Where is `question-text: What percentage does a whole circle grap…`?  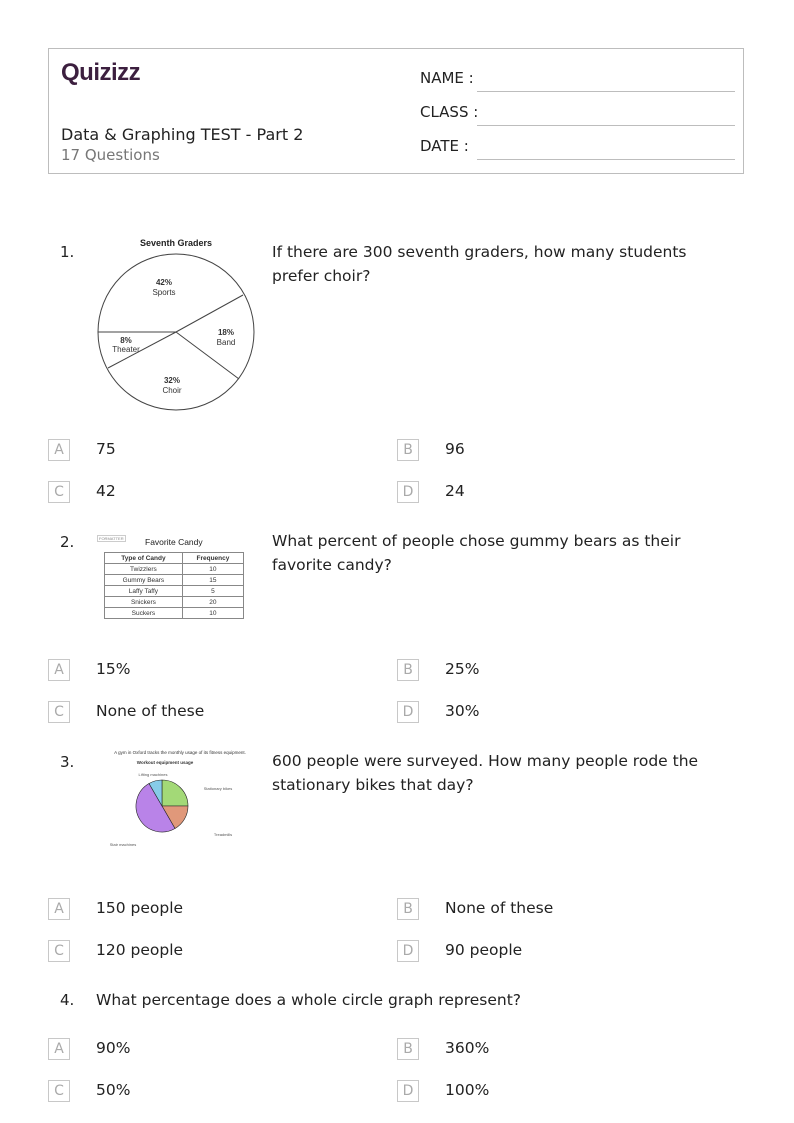 question-text: What percentage does a whole circle grap… is located at coordinates (309, 1000).